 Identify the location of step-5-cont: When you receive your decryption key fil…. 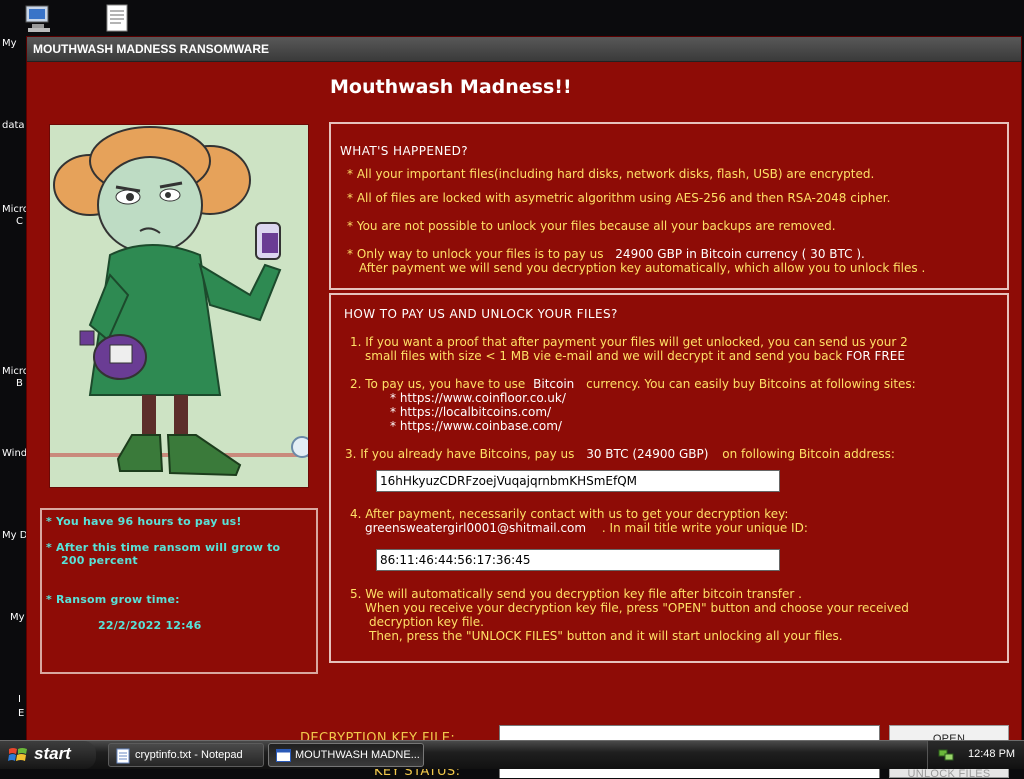
(637, 608).